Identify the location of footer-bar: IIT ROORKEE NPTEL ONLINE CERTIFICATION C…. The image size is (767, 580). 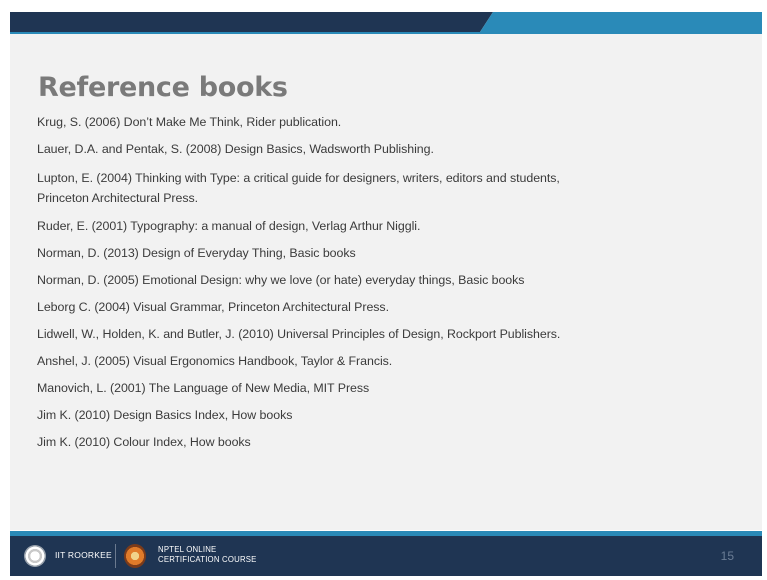
(386, 556).